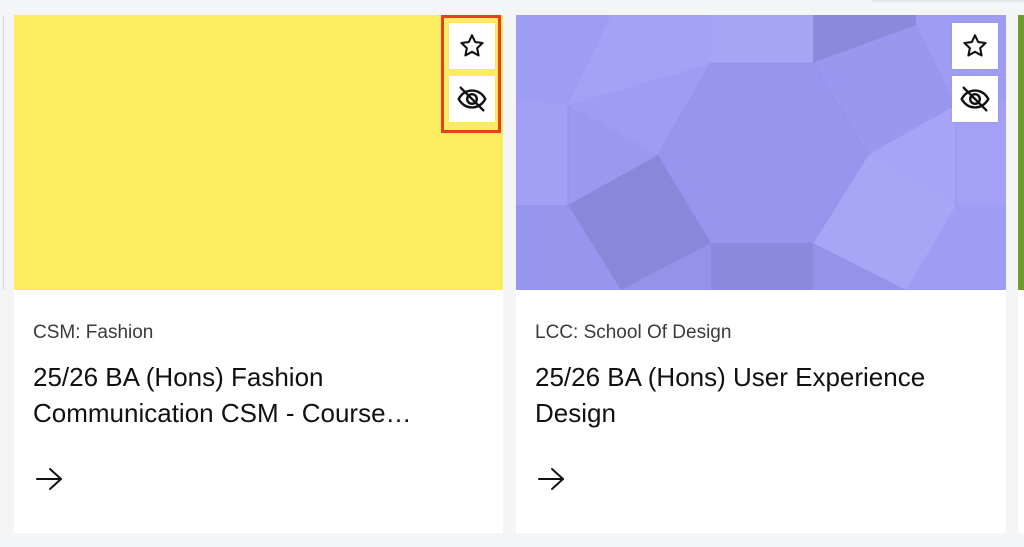  I want to click on next-course-card-body, so click(1021, 411).